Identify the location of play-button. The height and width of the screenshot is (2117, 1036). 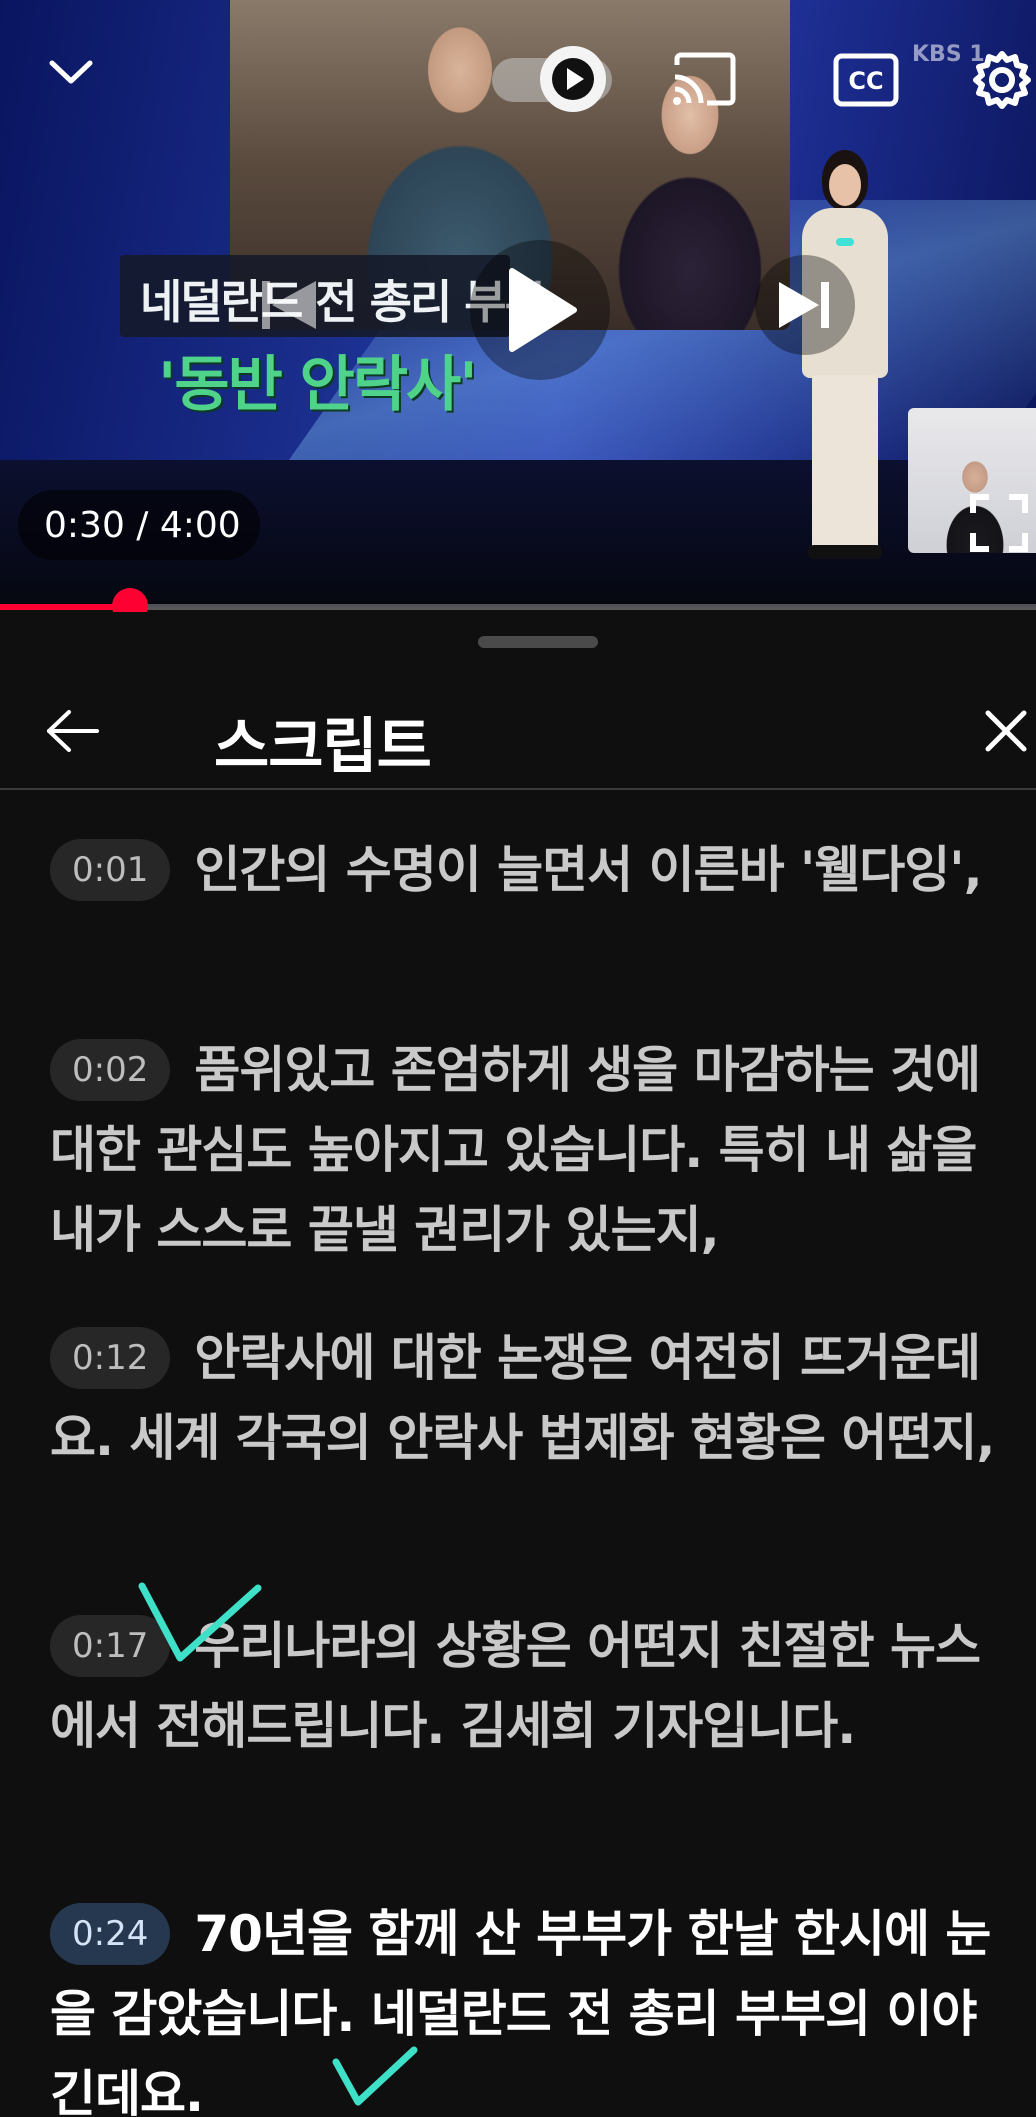
(540, 310).